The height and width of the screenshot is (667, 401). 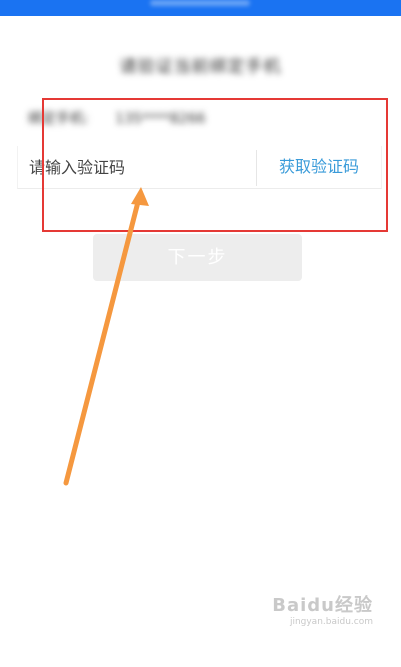 What do you see at coordinates (160, 119) in the screenshot?
I see `phone-value: 135****8266` at bounding box center [160, 119].